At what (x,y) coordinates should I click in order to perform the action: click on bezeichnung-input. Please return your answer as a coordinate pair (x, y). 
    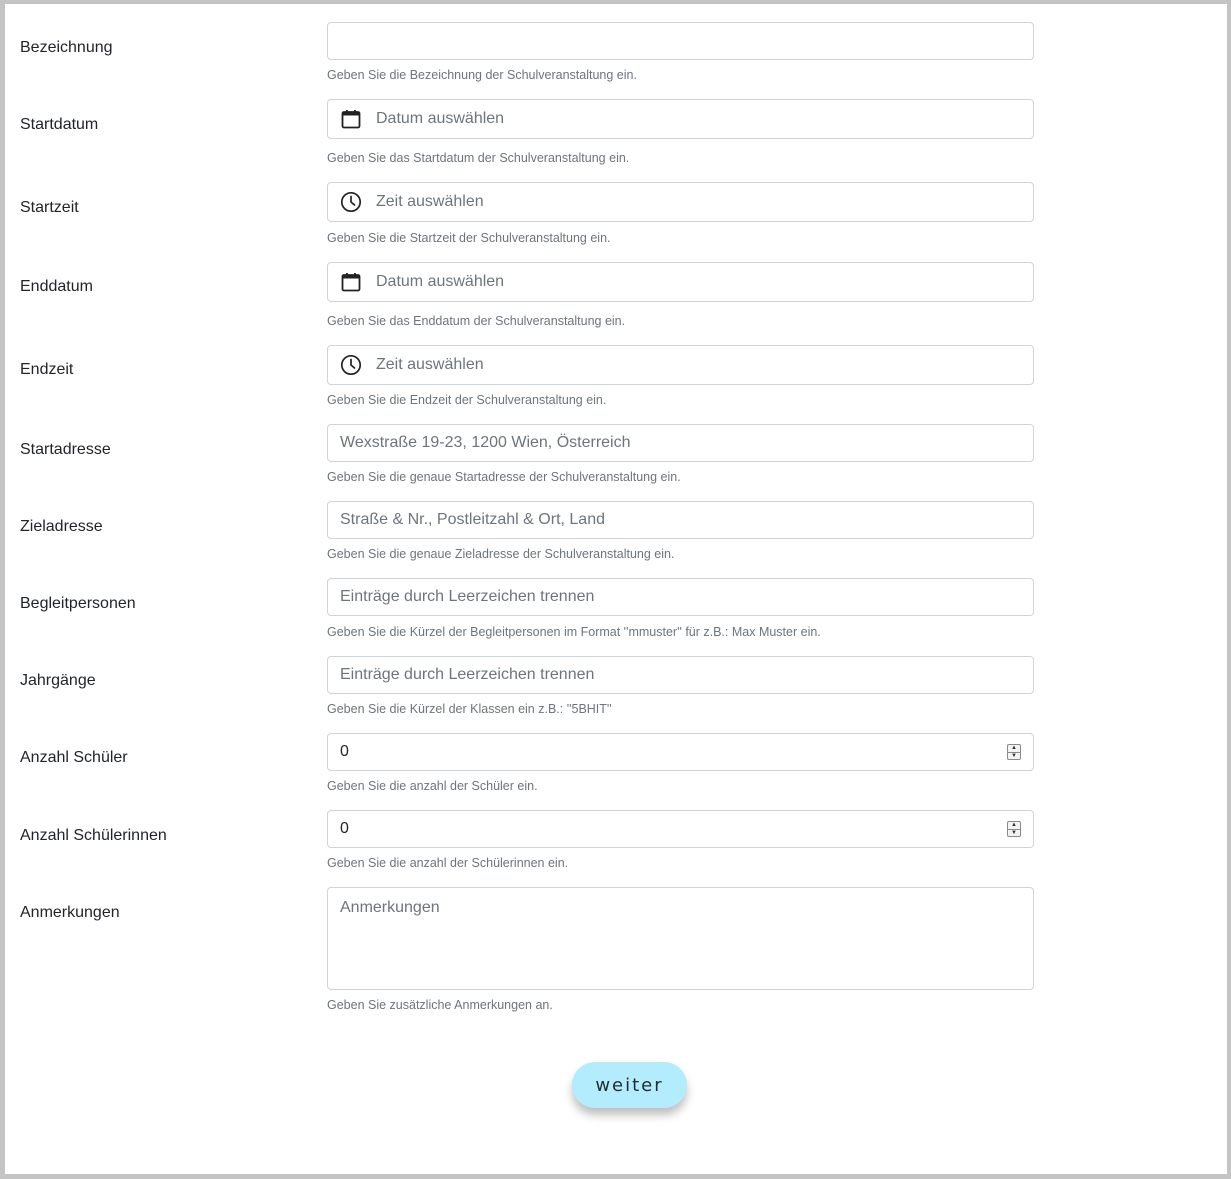
    Looking at the image, I should click on (680, 41).